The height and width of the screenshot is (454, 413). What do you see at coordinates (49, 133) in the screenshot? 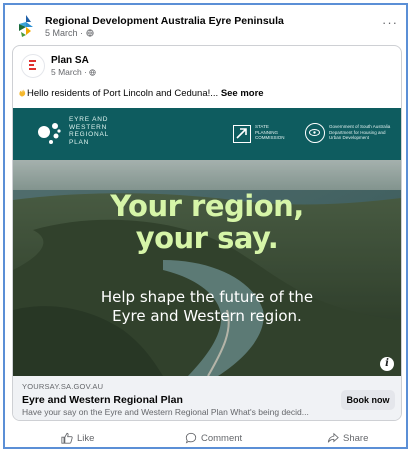
I see `regional-plan-logo-icon` at bounding box center [49, 133].